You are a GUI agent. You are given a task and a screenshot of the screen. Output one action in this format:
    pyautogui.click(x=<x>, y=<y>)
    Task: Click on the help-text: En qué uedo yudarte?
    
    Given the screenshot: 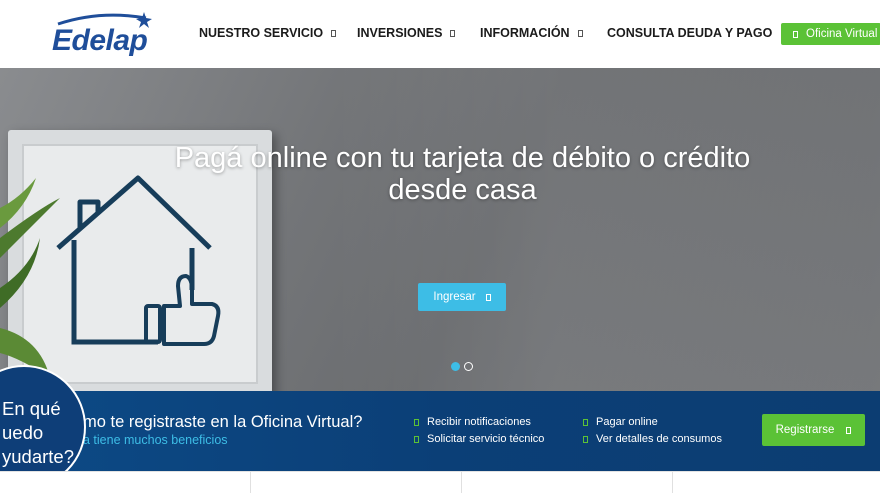 What is the action you would take?
    pyautogui.click(x=38, y=433)
    